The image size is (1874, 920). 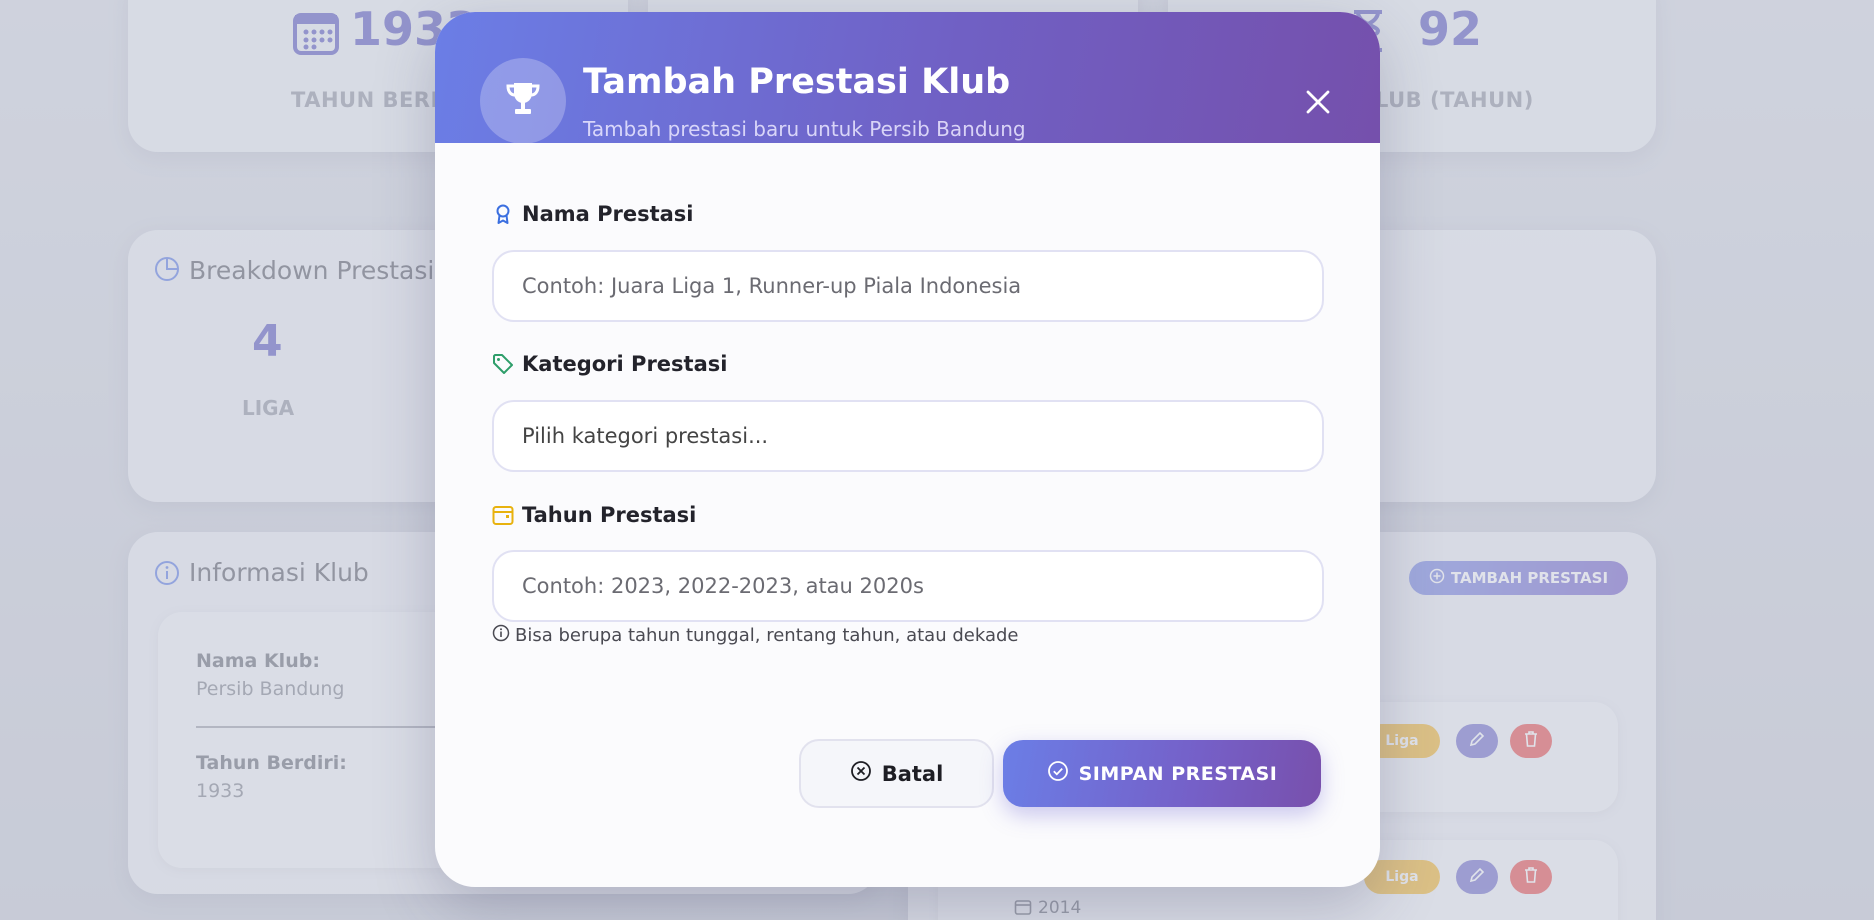 I want to click on modal-title: Tambah Prestasi Klub, so click(x=797, y=82).